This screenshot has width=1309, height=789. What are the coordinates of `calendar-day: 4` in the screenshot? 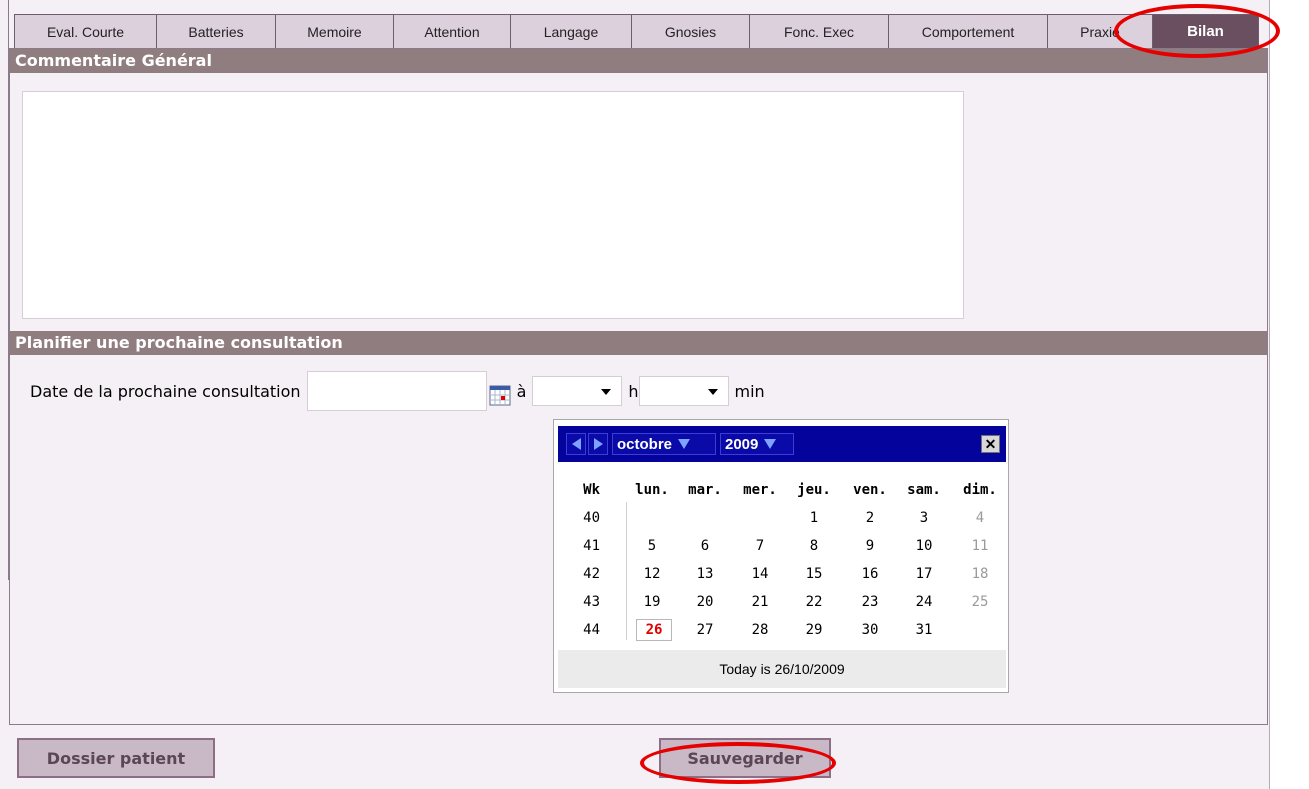 It's located at (980, 518).